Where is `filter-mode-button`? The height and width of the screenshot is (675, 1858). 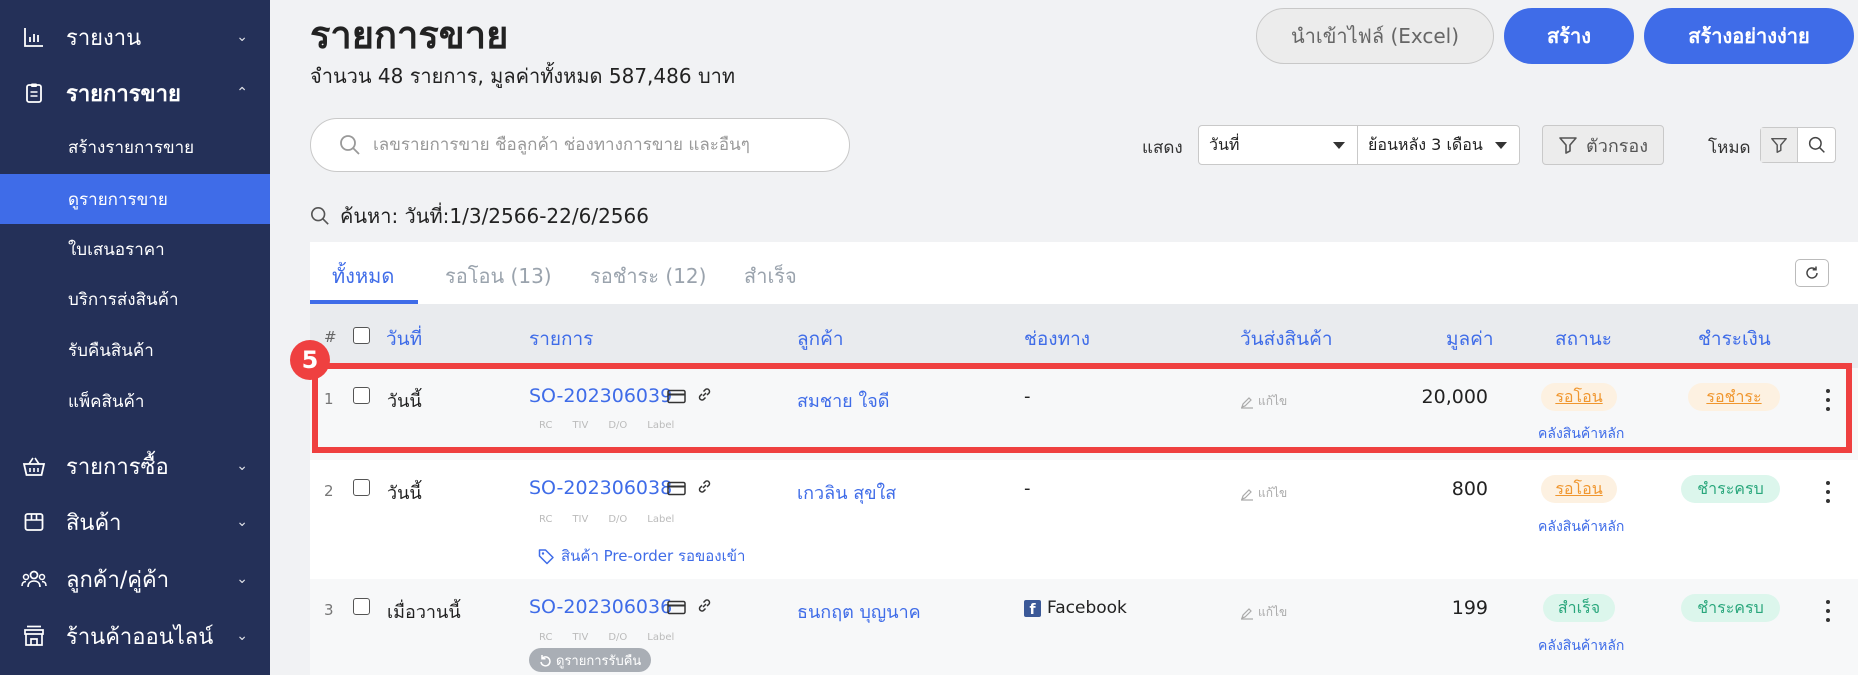 filter-mode-button is located at coordinates (1780, 145).